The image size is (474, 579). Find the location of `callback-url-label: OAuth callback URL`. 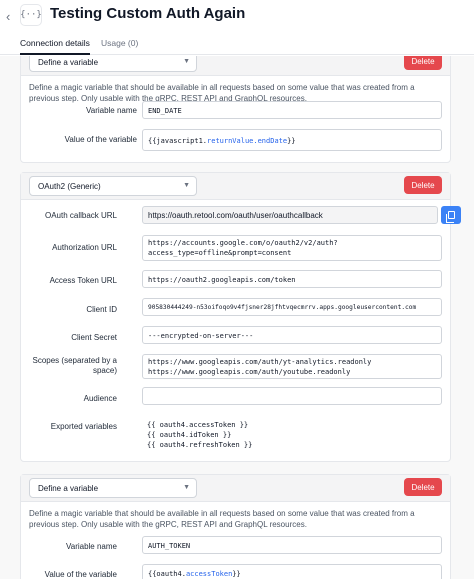

callback-url-label: OAuth callback URL is located at coordinates (80, 215).